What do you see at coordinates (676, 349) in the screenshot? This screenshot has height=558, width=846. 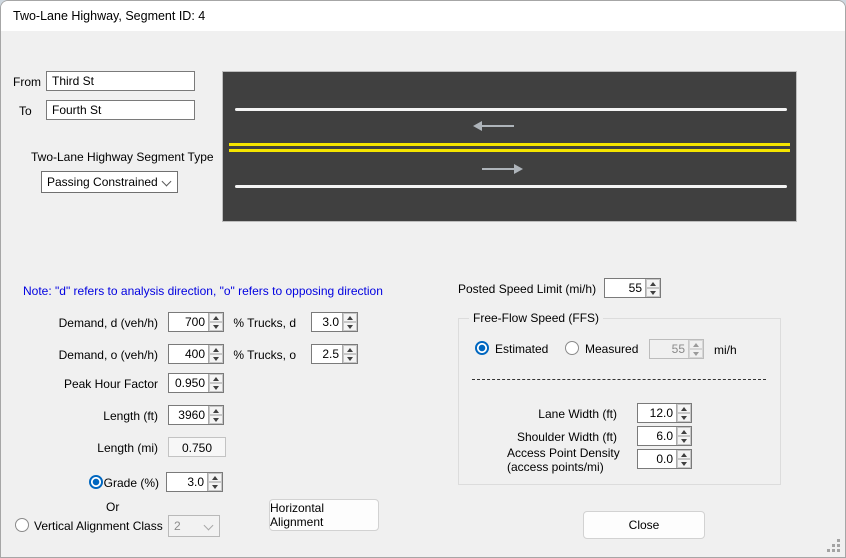 I see `ffs-value-spinner: 55` at bounding box center [676, 349].